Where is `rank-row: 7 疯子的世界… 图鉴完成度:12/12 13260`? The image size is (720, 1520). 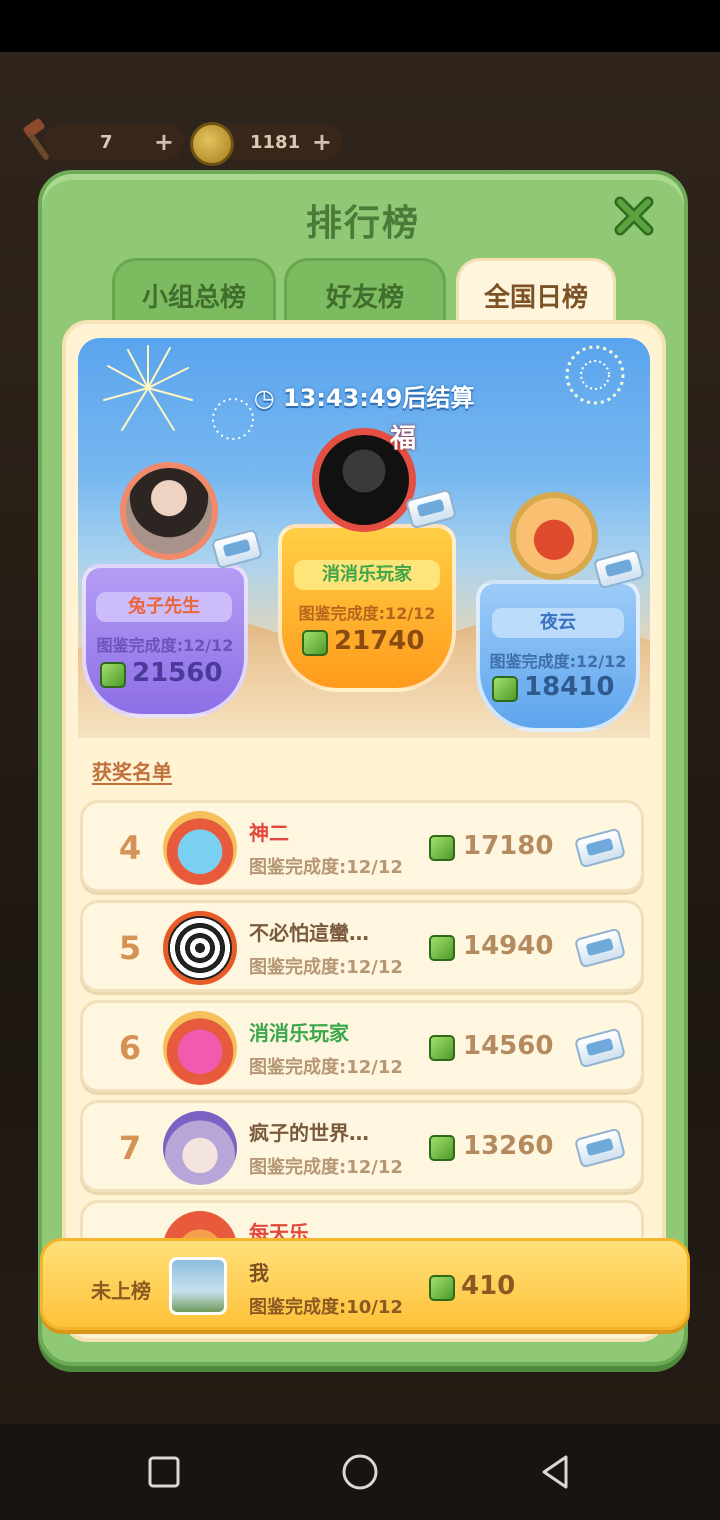 rank-row: 7 疯子的世界… 图鉴完成度:12/12 13260 is located at coordinates (362, 1146).